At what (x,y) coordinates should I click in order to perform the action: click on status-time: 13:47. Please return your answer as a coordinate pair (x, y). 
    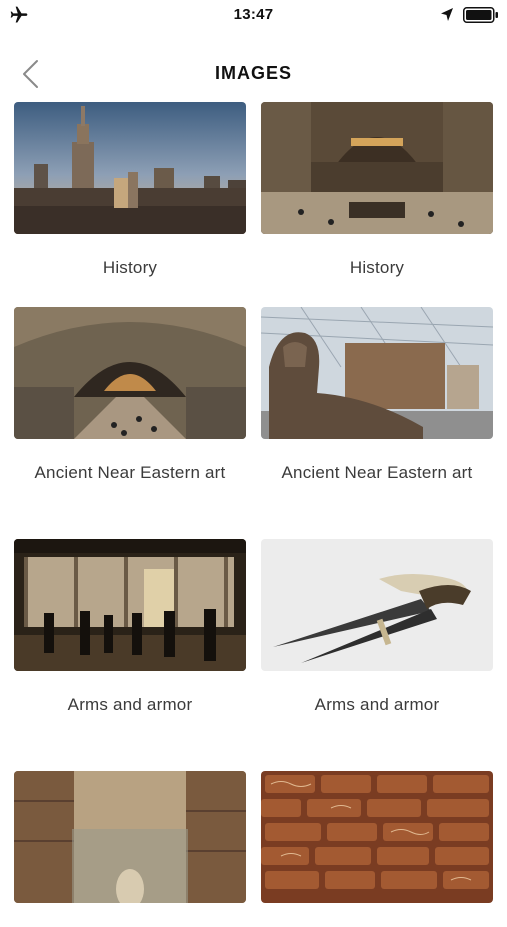
    Looking at the image, I should click on (253, 14).